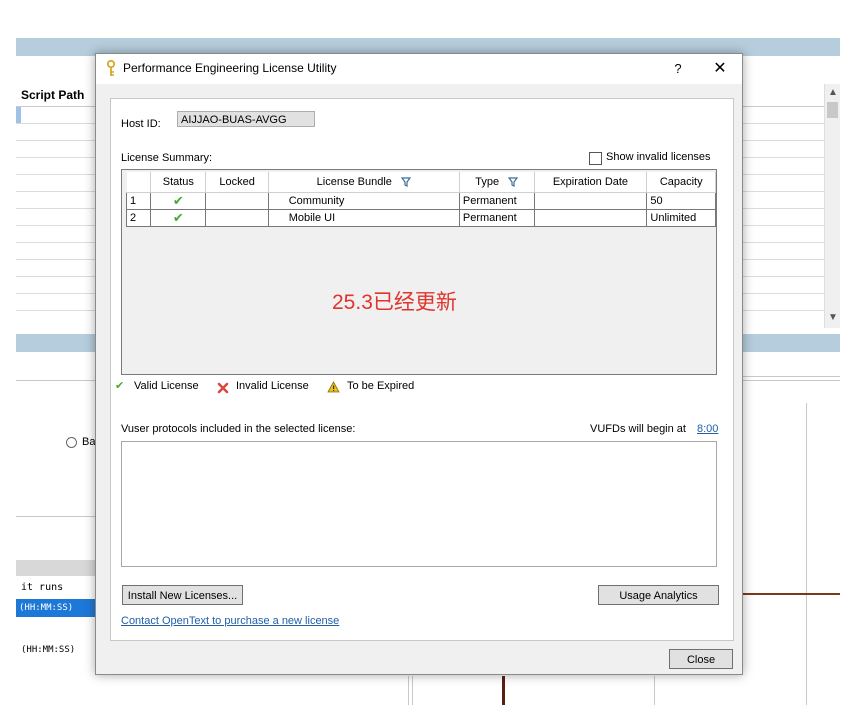  I want to click on background-selected-row, so click(18, 115).